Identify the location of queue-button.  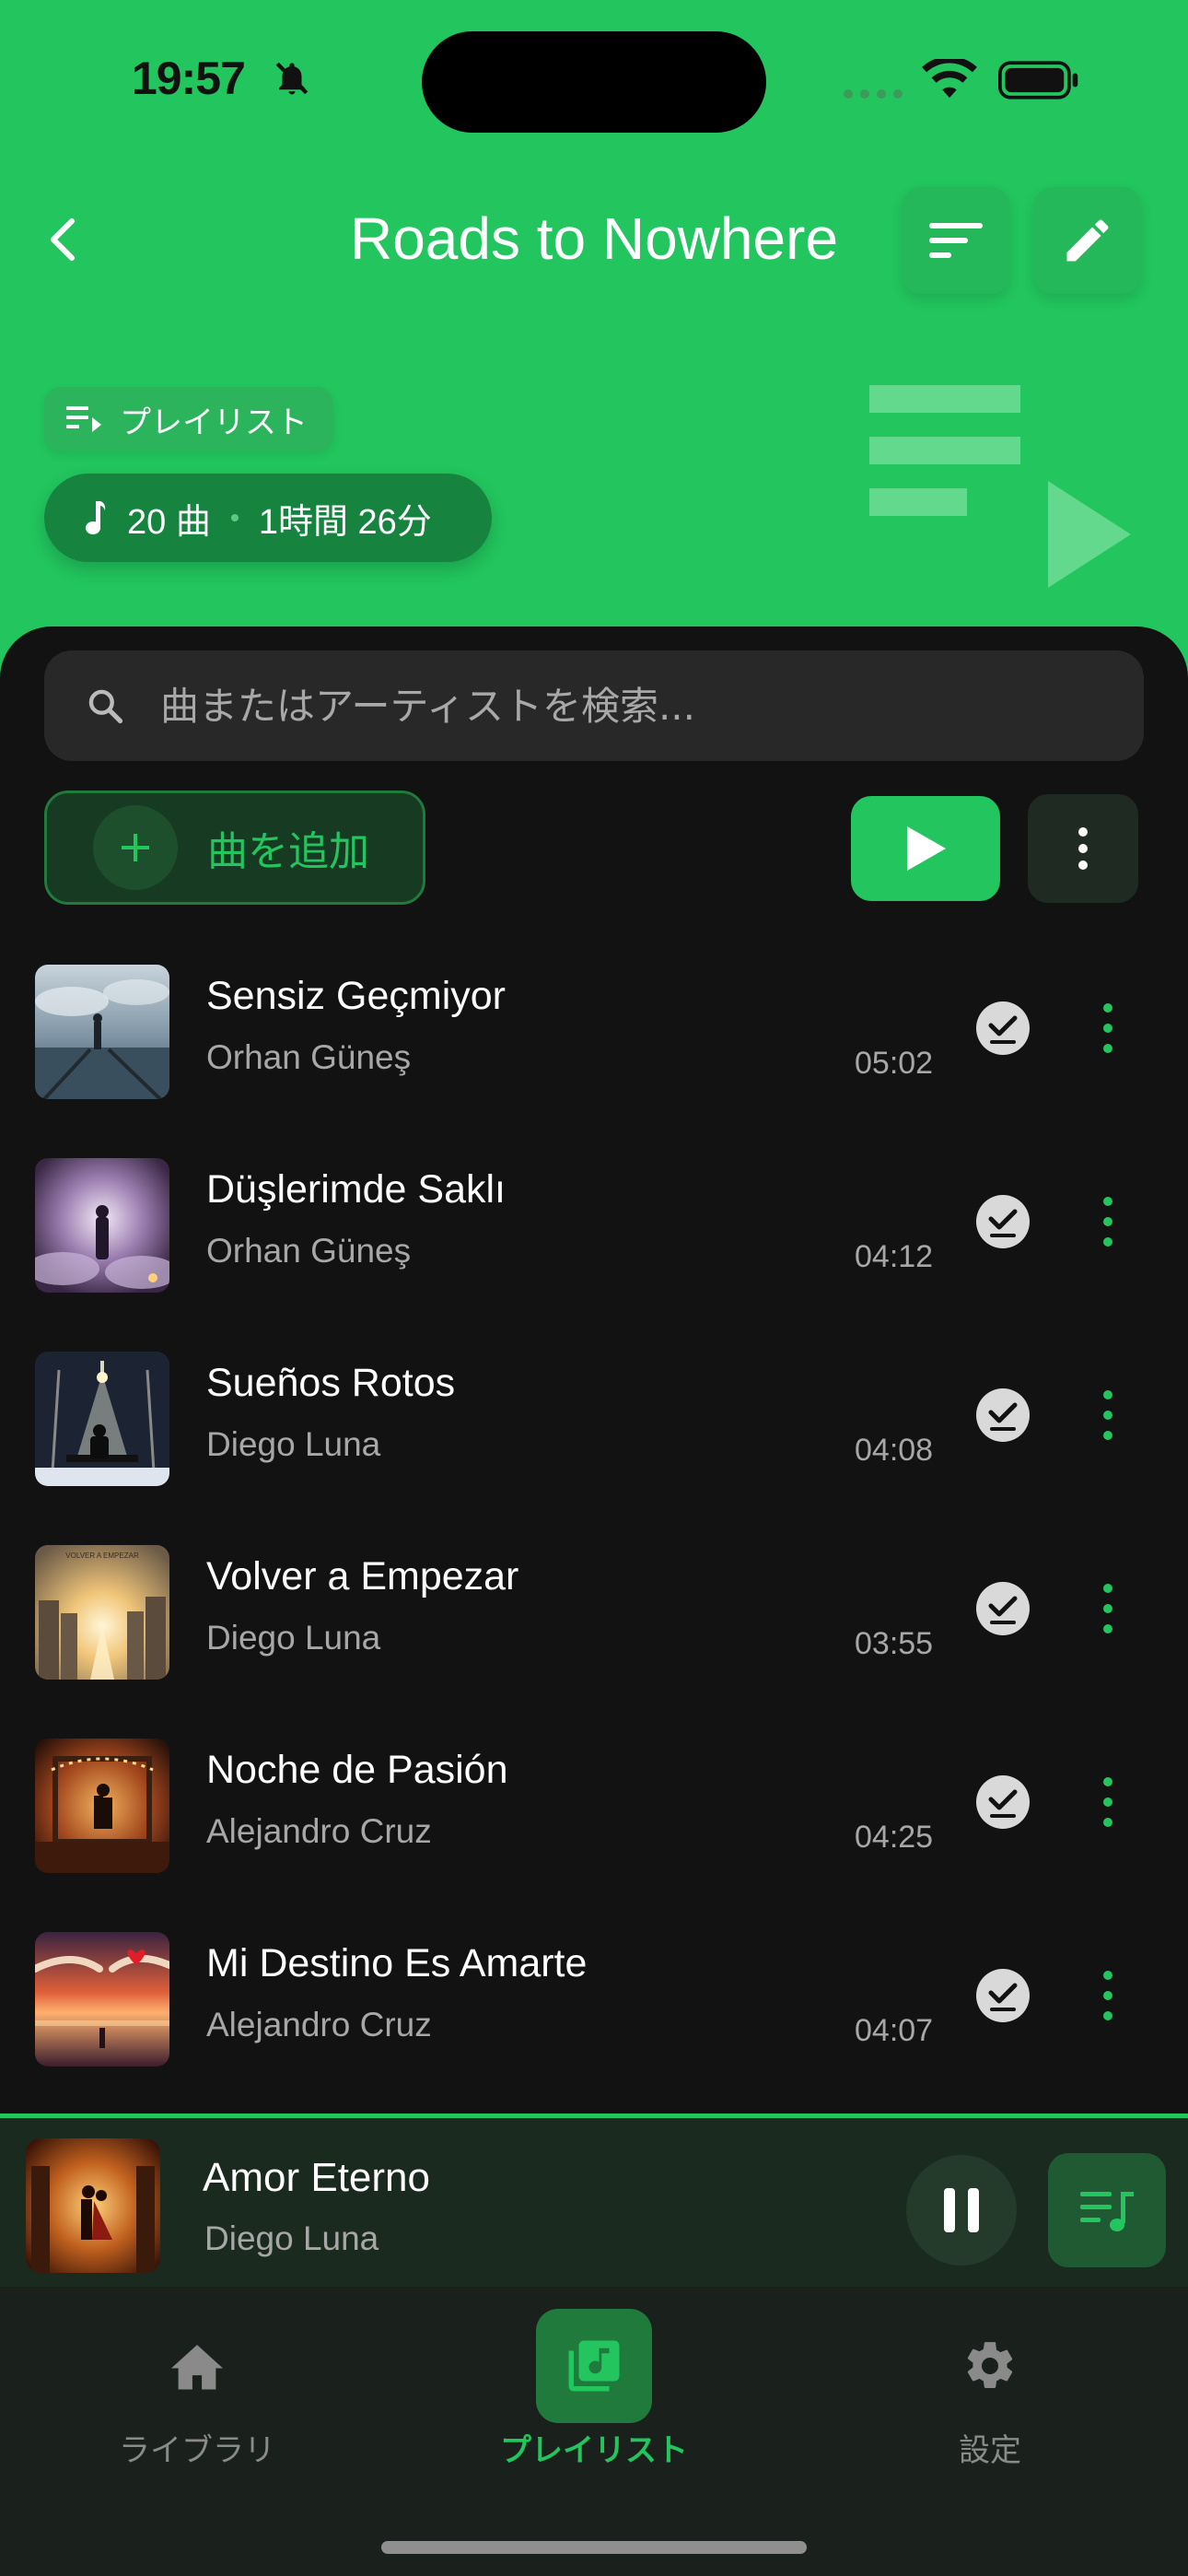
(1107, 2210).